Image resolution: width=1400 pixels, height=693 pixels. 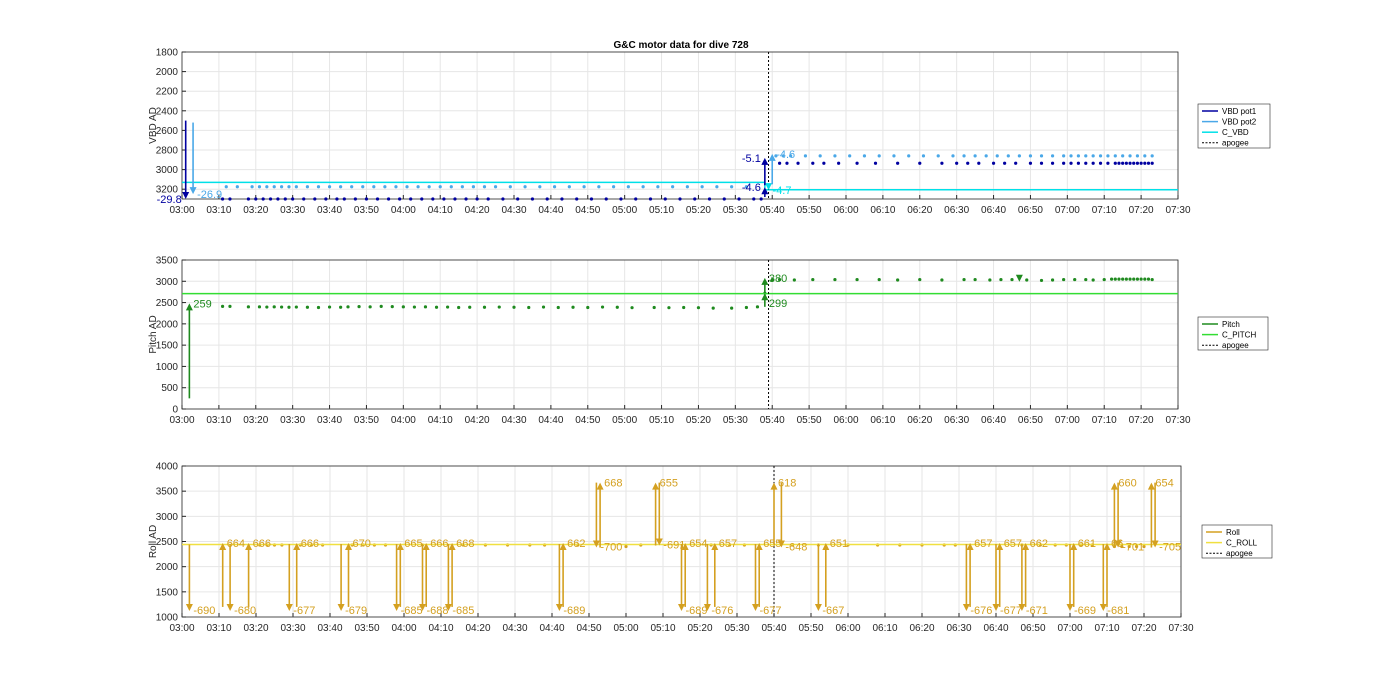 I want to click on arrow-label: -681, so click(x=1118, y=611).